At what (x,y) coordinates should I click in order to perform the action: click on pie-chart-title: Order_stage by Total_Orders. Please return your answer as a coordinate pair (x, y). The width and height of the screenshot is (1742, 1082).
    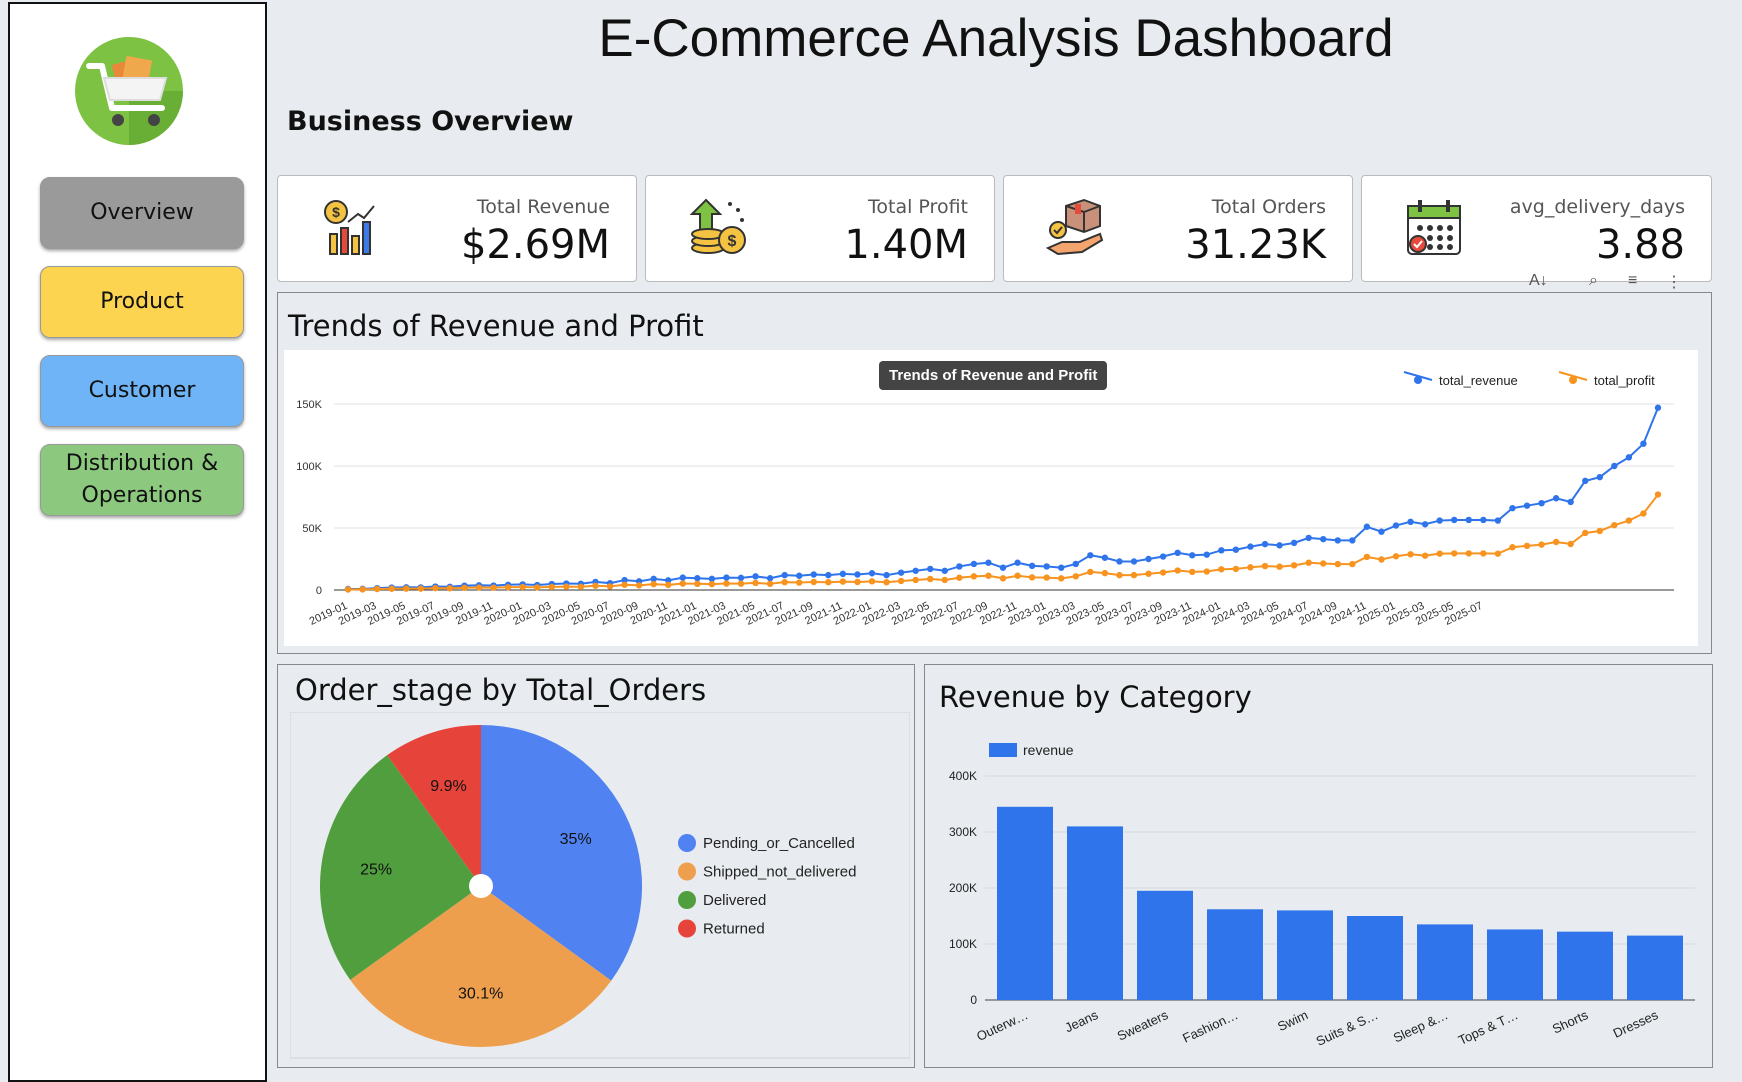
    Looking at the image, I should click on (501, 690).